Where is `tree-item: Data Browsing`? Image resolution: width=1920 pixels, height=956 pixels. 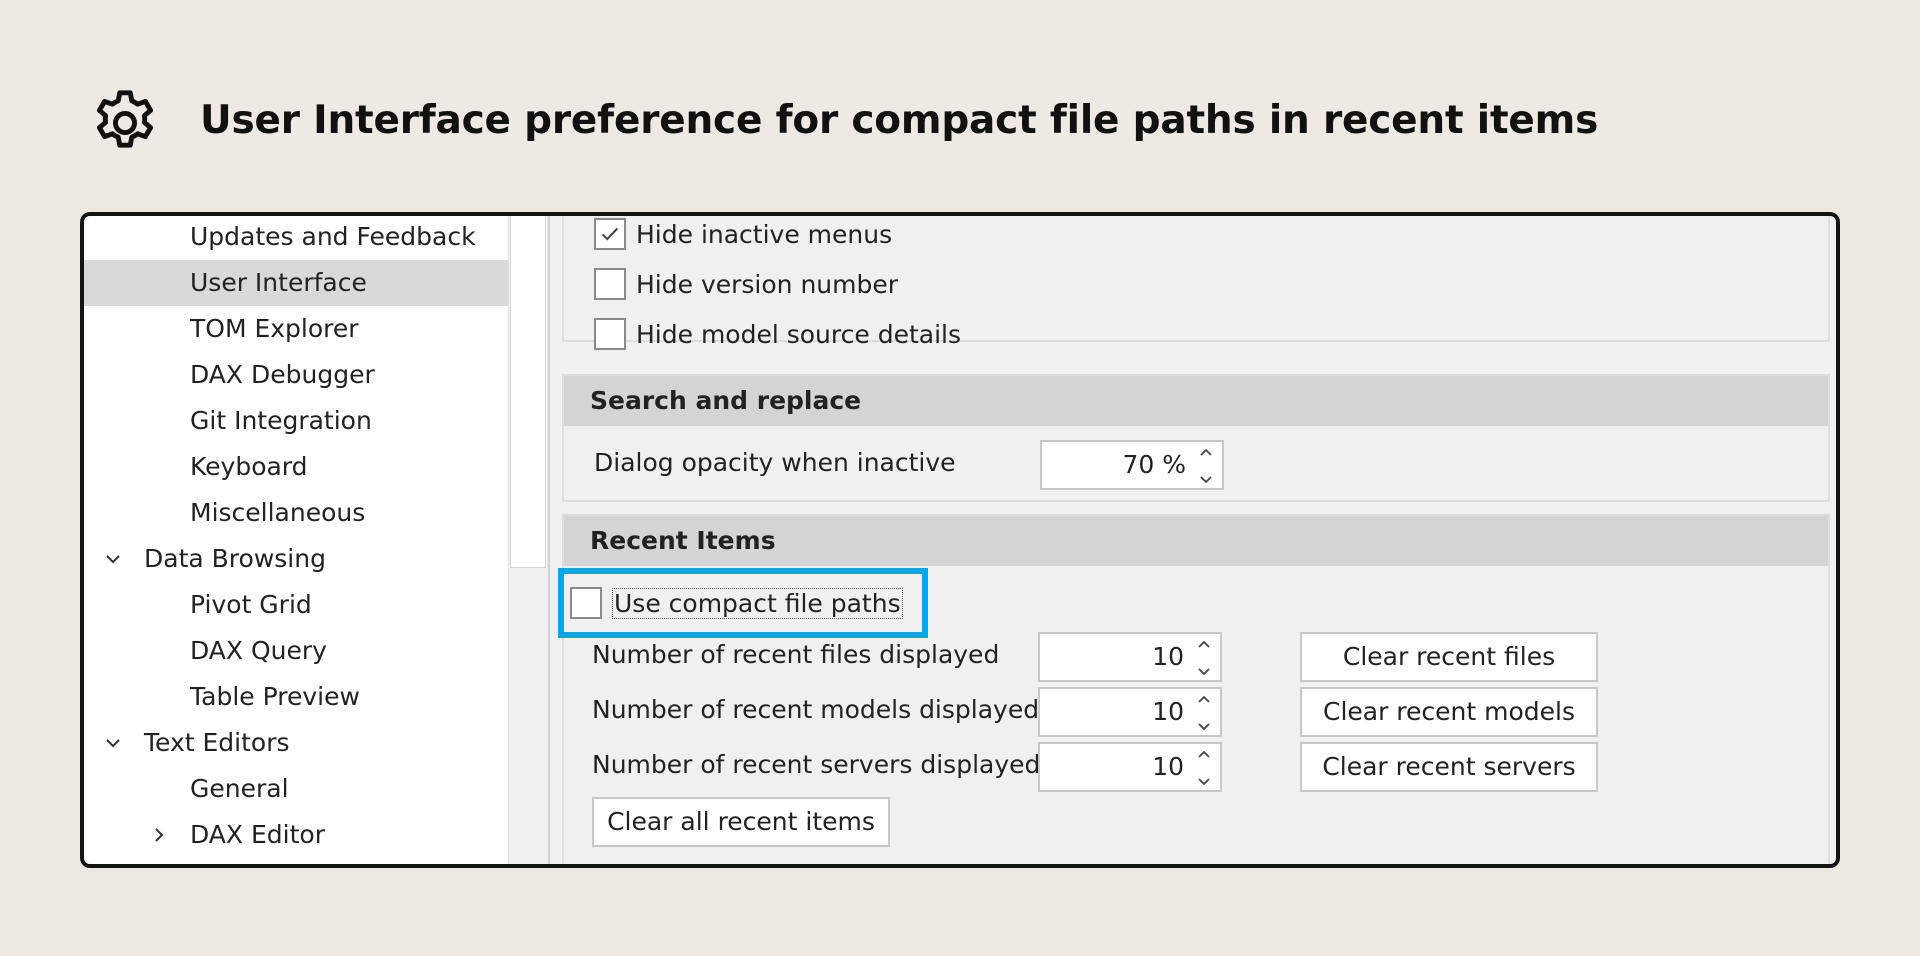
tree-item: Data Browsing is located at coordinates (296, 559).